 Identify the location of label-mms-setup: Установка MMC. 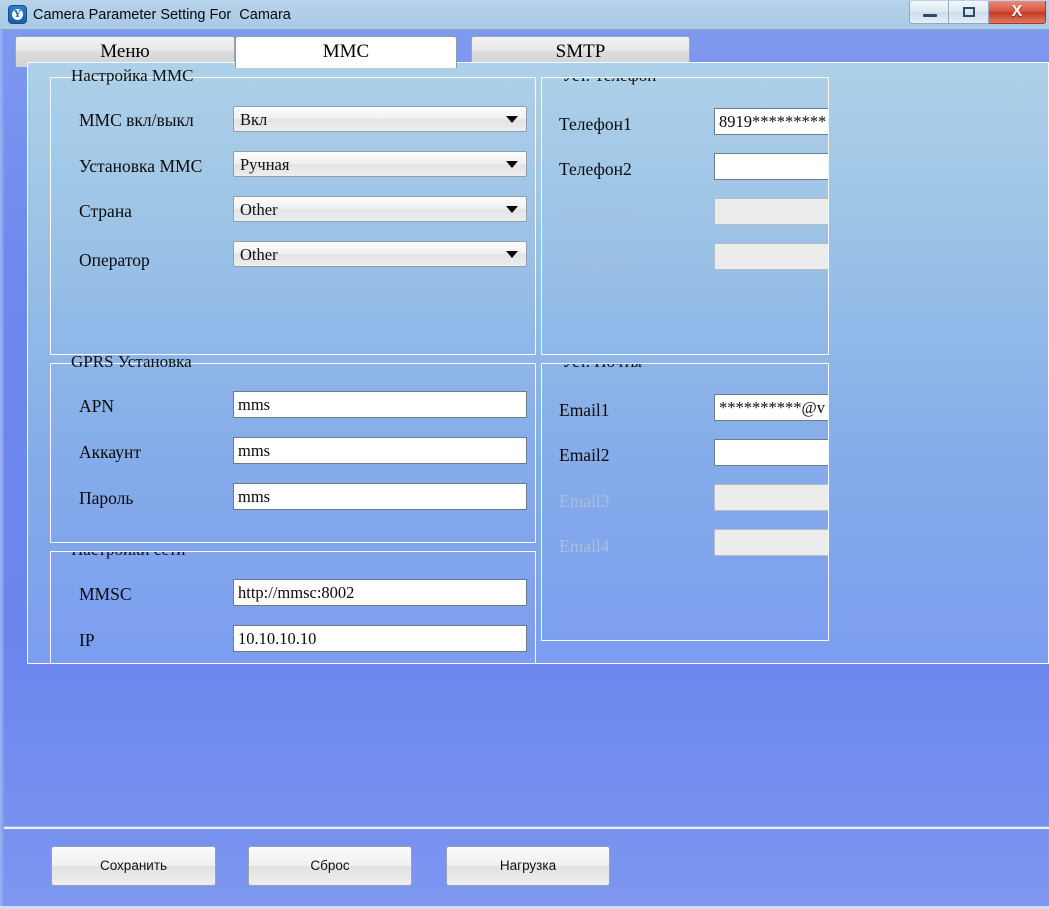
(141, 166).